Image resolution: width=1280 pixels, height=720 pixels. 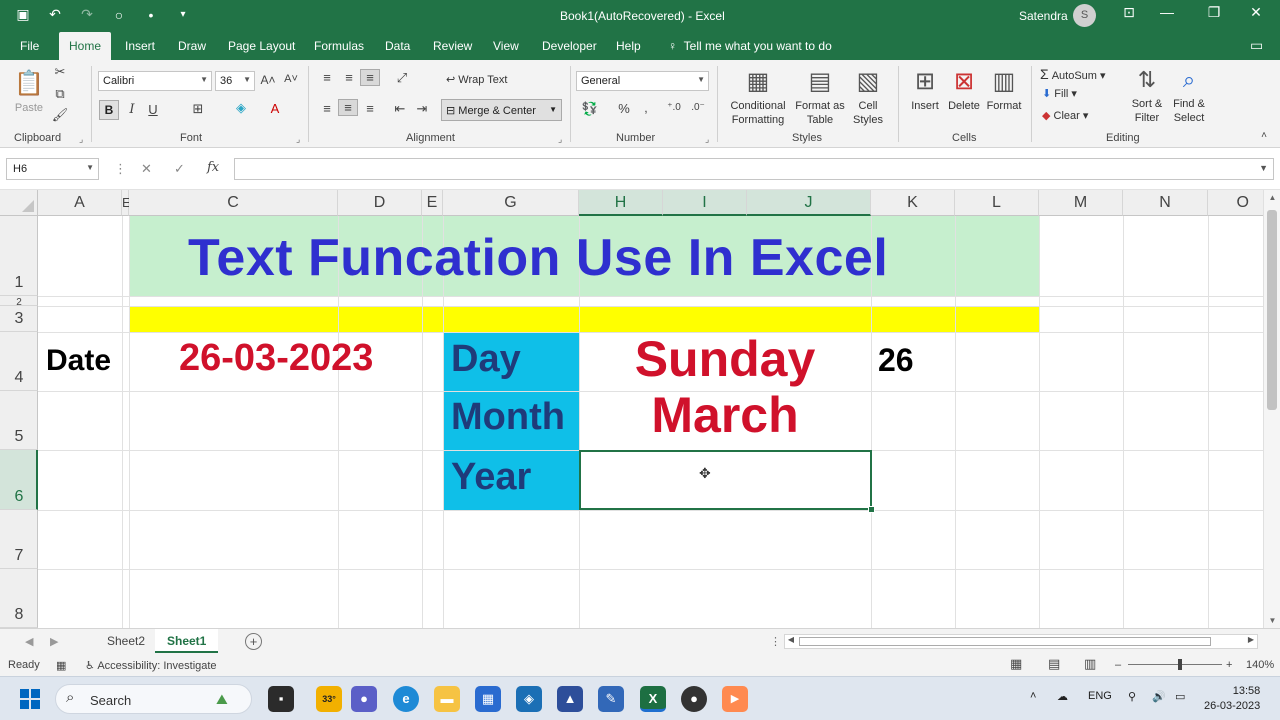 What do you see at coordinates (725, 359) in the screenshot?
I see `cell-h4: Sunday` at bounding box center [725, 359].